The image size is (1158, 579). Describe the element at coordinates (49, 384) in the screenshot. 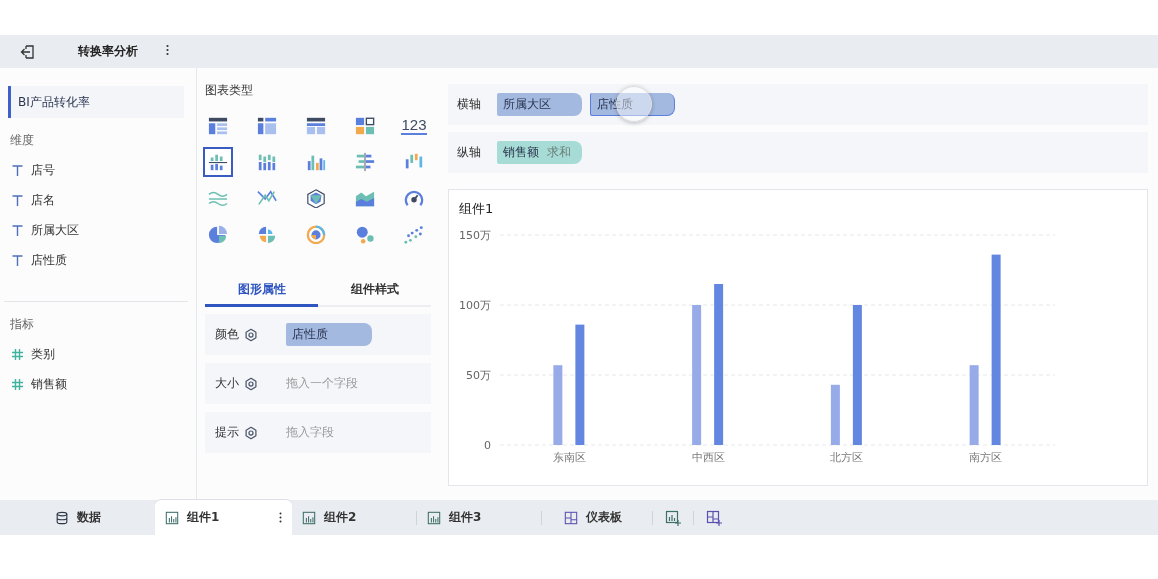

I see `field-item: 销售额` at that location.